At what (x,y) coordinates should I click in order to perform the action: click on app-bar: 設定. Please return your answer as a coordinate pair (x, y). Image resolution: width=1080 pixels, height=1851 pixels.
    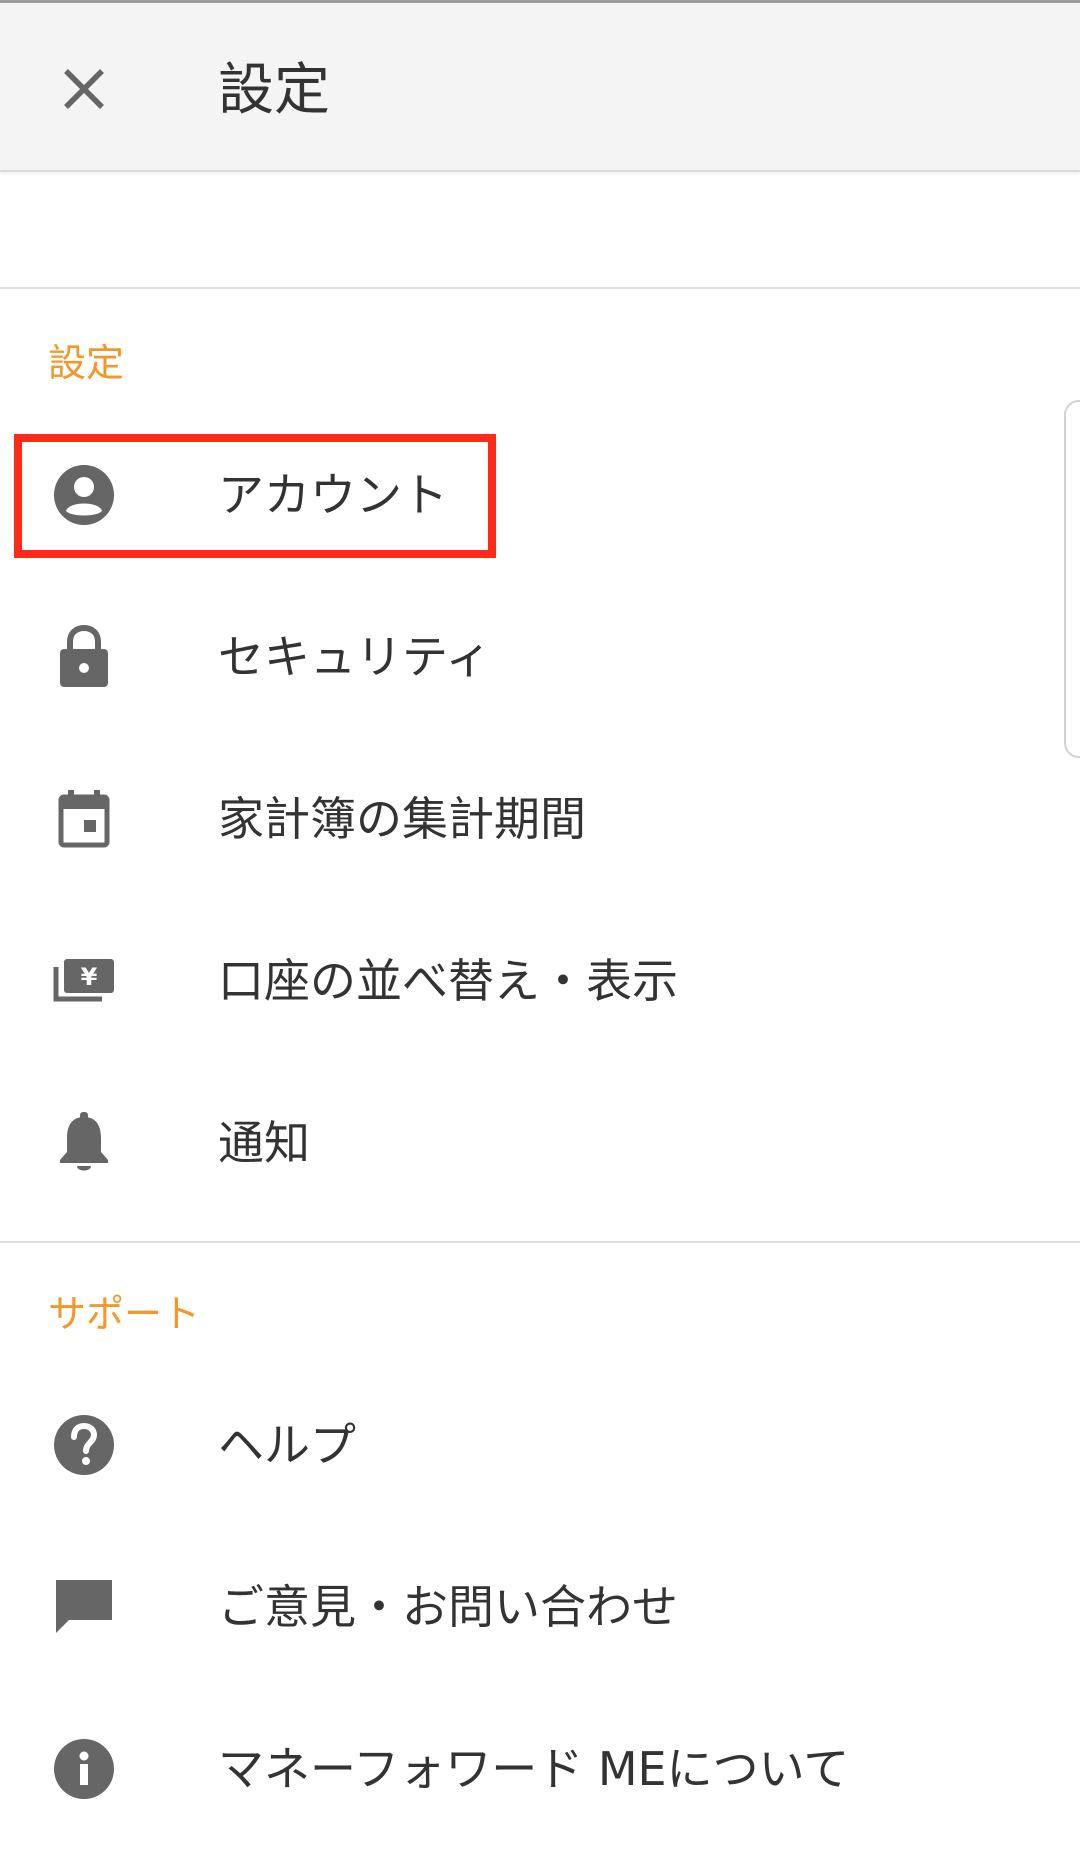
    Looking at the image, I should click on (540, 86).